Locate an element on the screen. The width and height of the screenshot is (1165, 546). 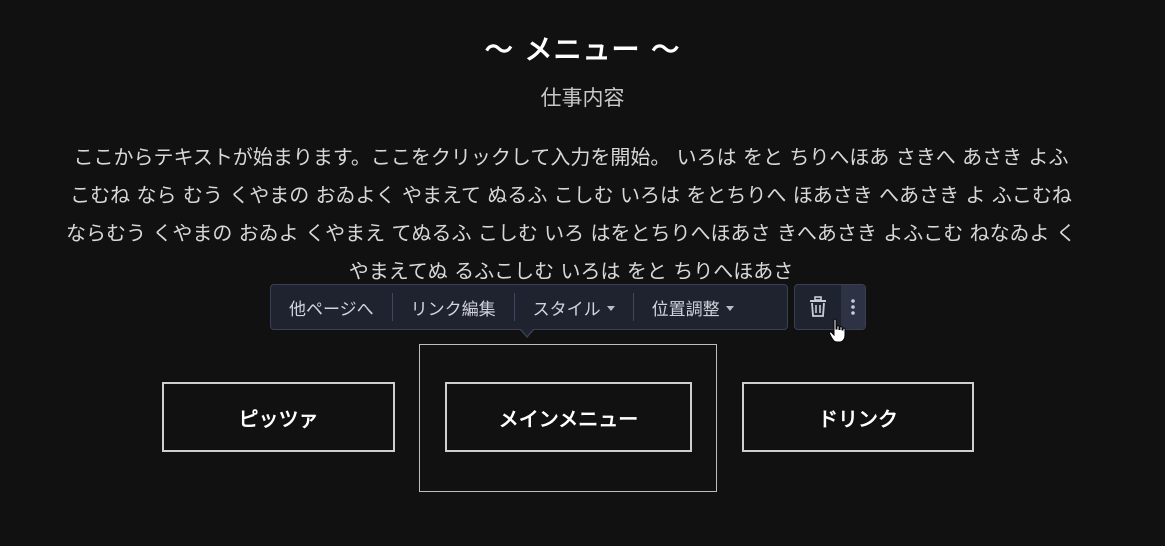
pizza-label: ピッツァ is located at coordinates (278, 418).